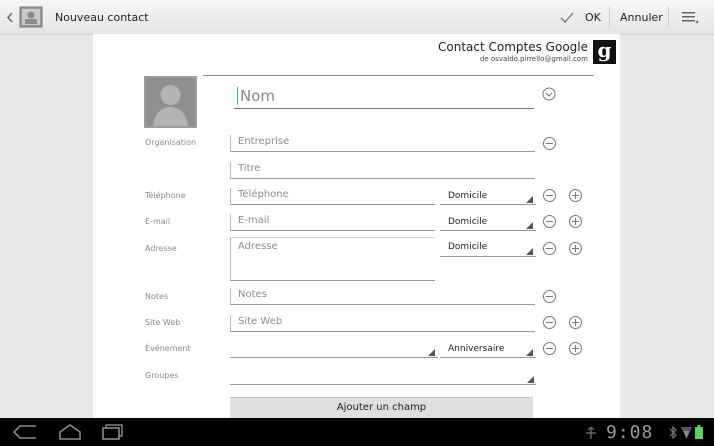 This screenshot has width=714, height=446. I want to click on email-placeholder: E-mail, so click(254, 220).